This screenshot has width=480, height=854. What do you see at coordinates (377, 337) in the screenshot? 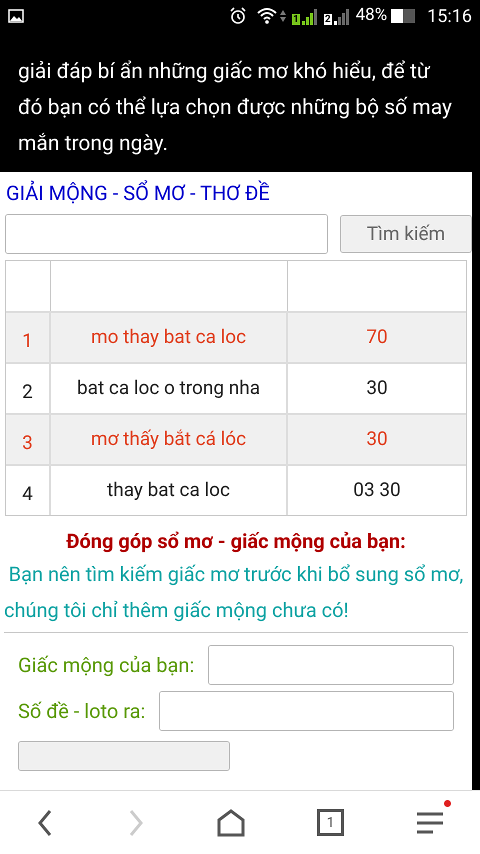
I see `lucky-numbers: 70` at bounding box center [377, 337].